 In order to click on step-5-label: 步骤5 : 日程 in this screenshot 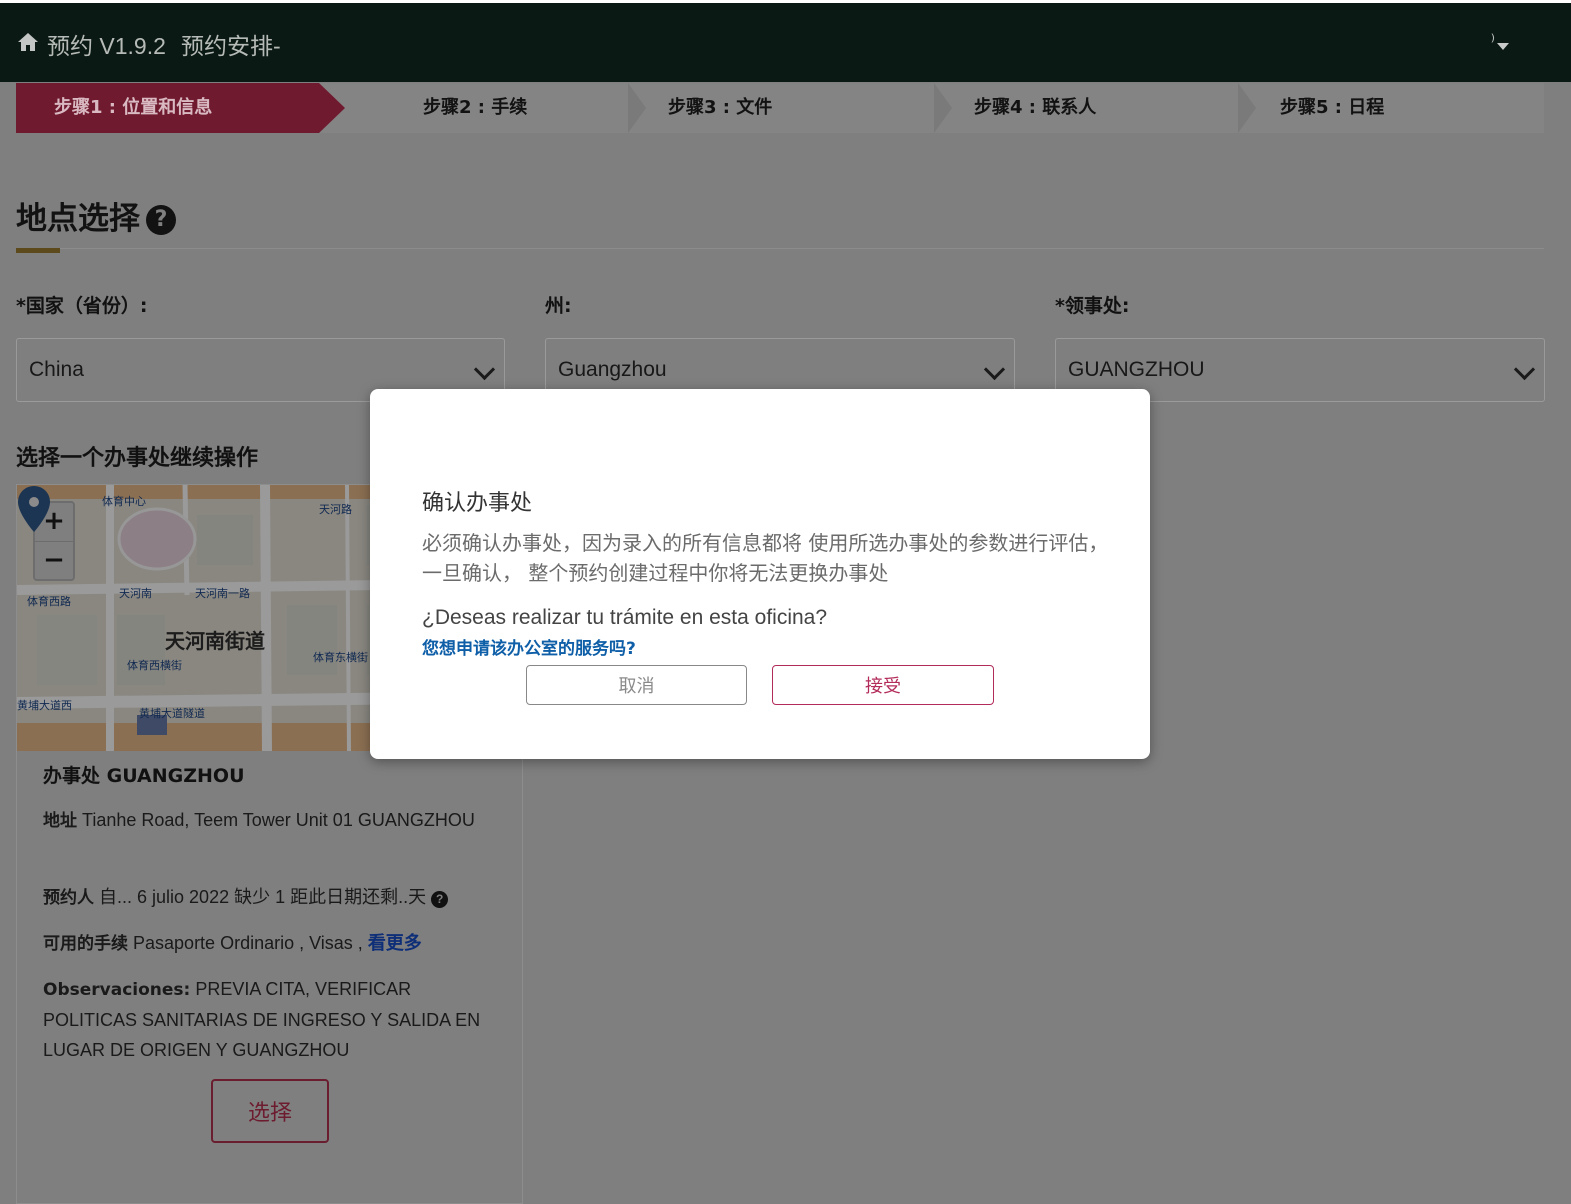, I will do `click(1332, 107)`.